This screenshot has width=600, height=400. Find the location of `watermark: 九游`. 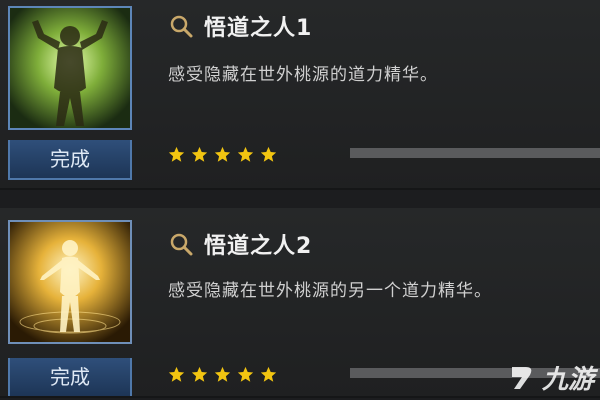

watermark: 九游 is located at coordinates (549, 377).